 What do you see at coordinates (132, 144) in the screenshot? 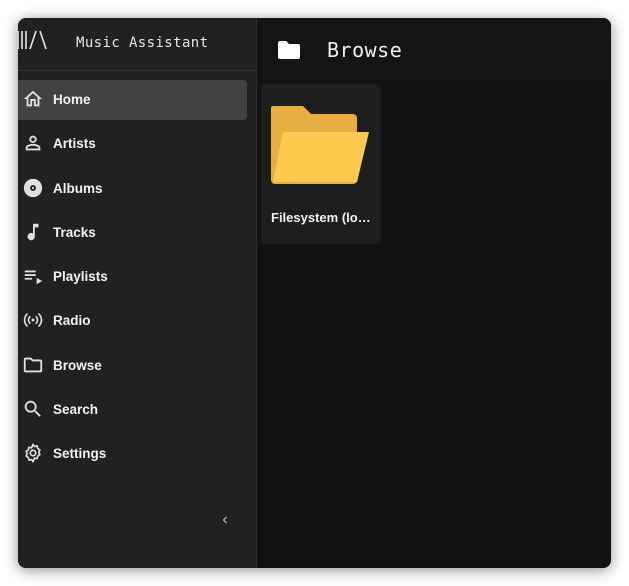
I see `sidebar-item-artists: Artists` at bounding box center [132, 144].